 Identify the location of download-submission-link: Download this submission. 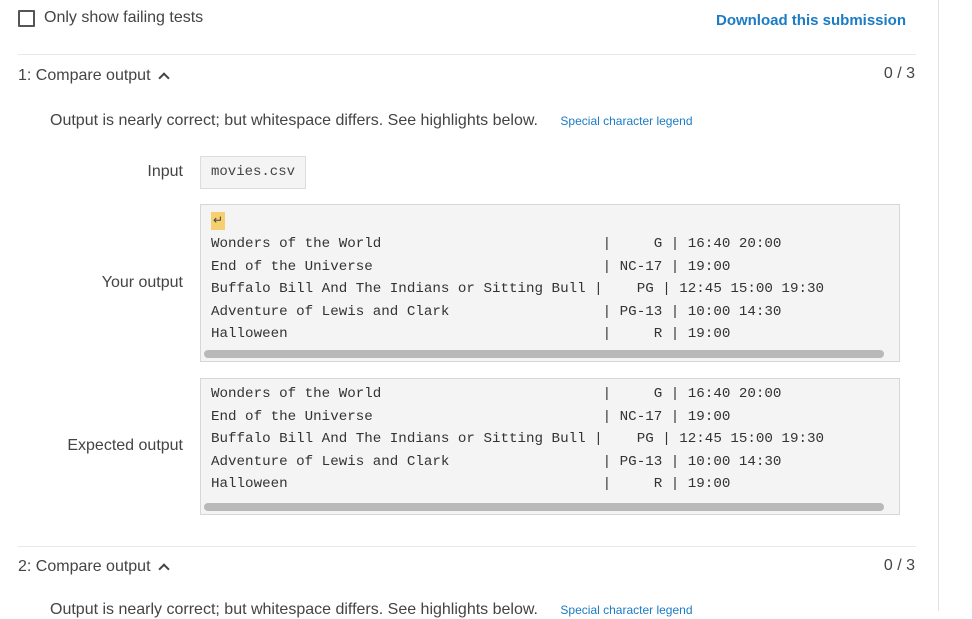
(811, 20).